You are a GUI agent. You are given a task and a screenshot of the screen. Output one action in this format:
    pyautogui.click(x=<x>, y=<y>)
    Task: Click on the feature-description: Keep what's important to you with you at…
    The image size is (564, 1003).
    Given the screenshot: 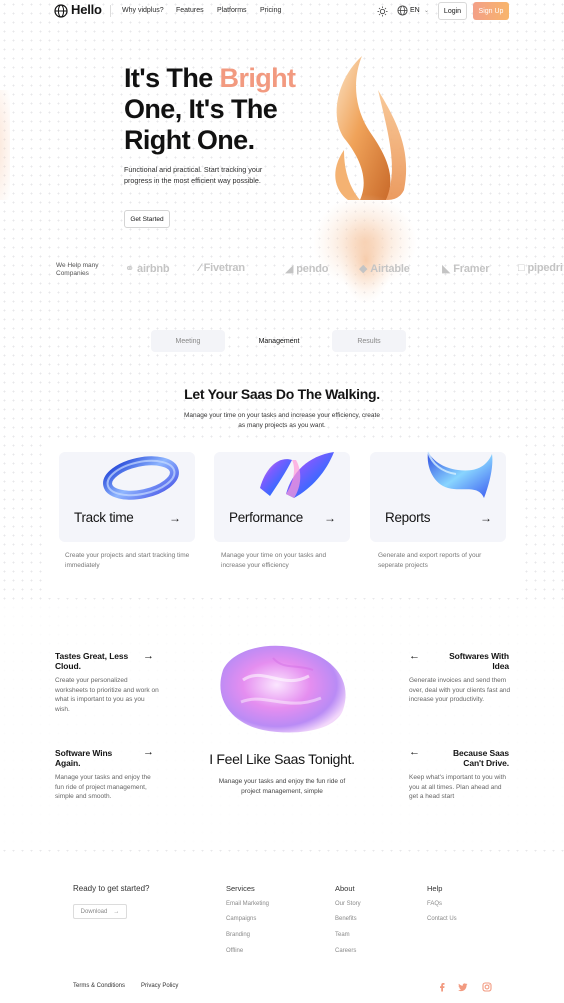 What is the action you would take?
    pyautogui.click(x=457, y=787)
    